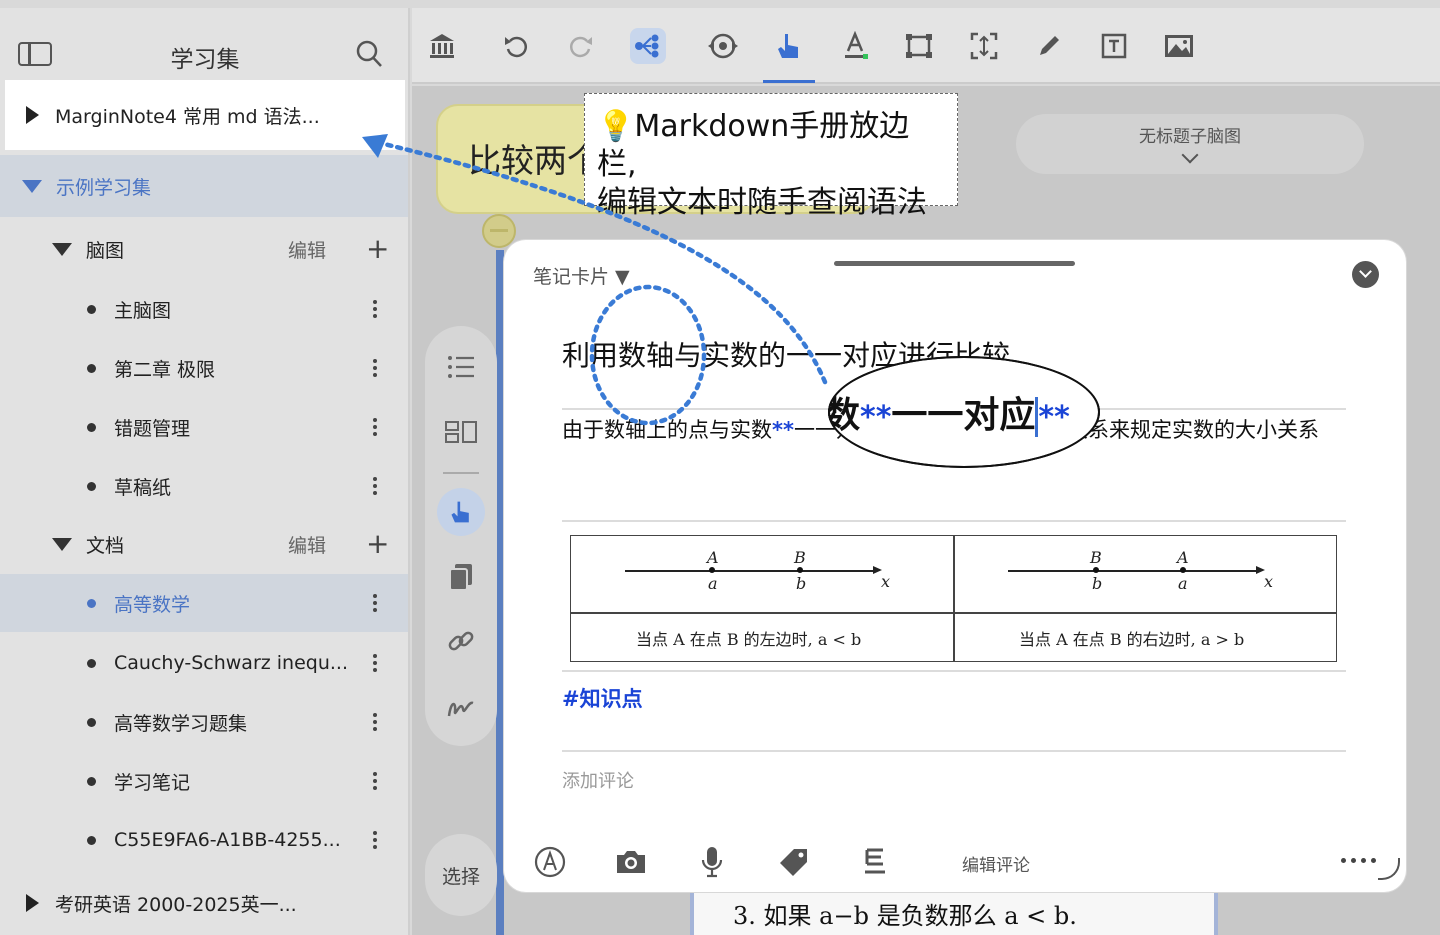 Image resolution: width=1440 pixels, height=935 pixels. Describe the element at coordinates (105, 250) in the screenshot. I see `sidebar-item-label: 脑图` at that location.